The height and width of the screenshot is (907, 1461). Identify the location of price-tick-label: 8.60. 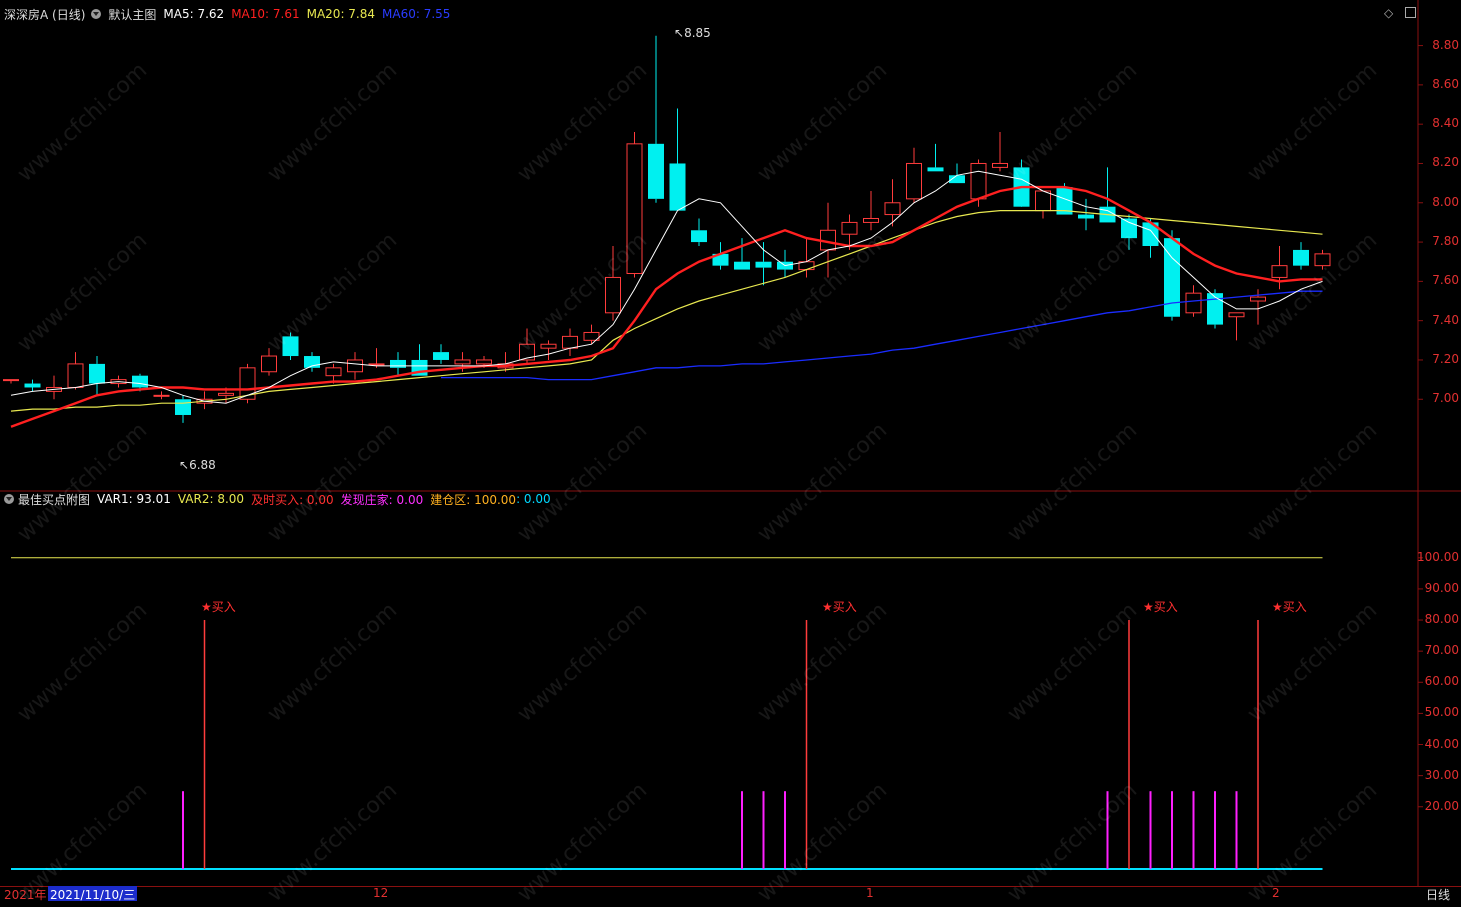
(1445, 83).